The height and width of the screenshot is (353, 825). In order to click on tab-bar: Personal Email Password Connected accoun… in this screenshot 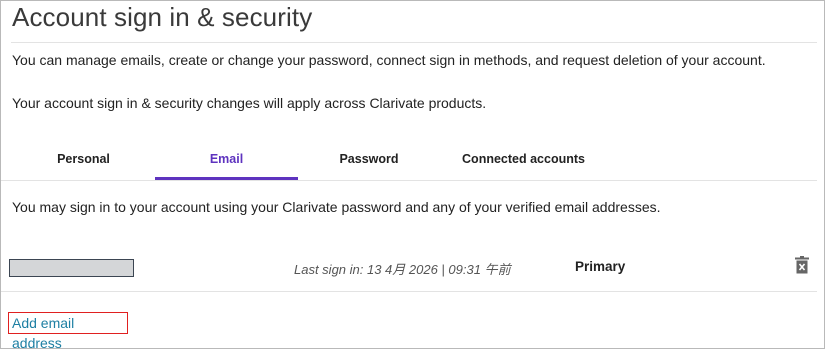, I will do `click(414, 162)`.